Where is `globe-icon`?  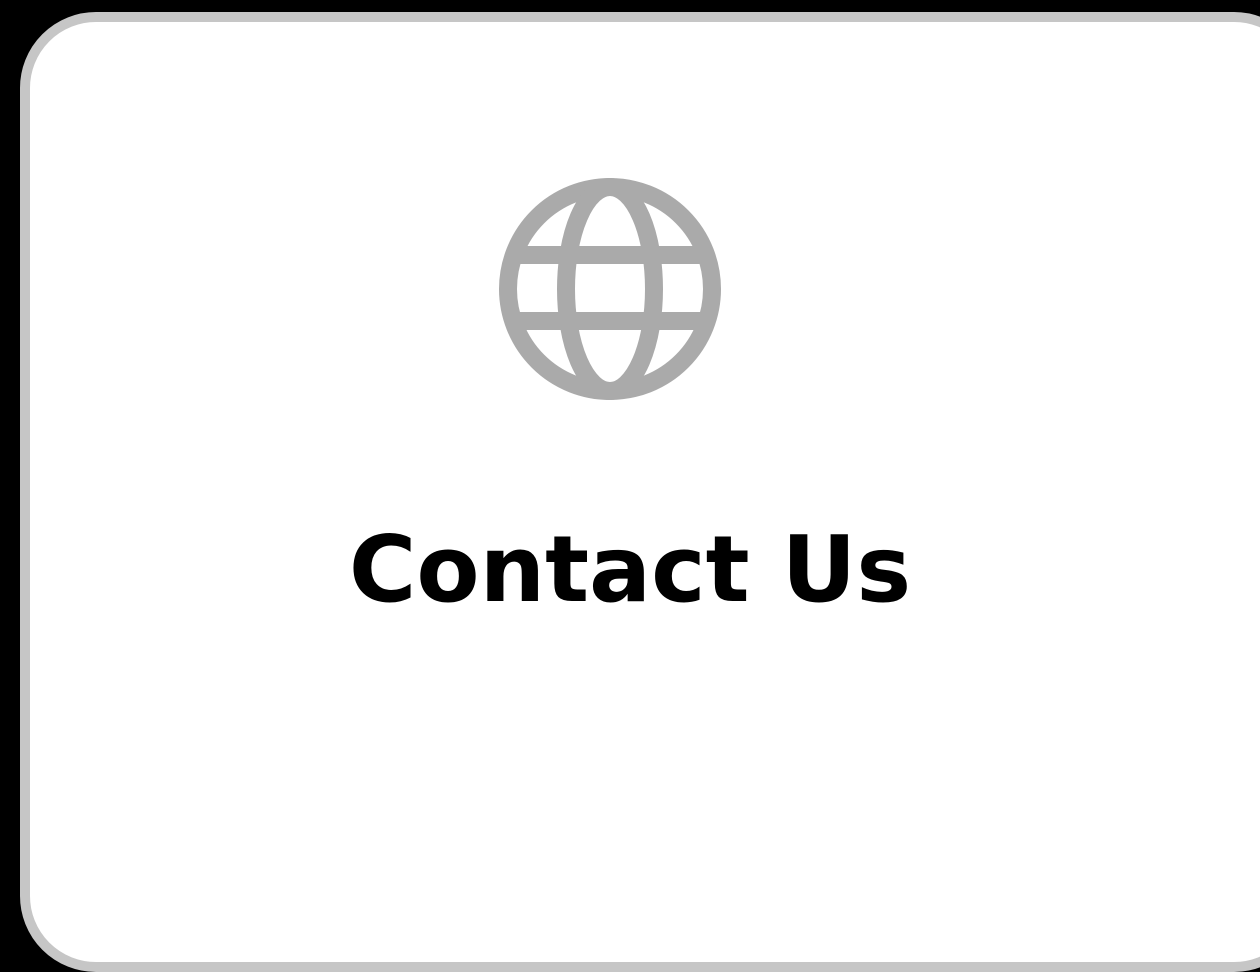 globe-icon is located at coordinates (610, 289).